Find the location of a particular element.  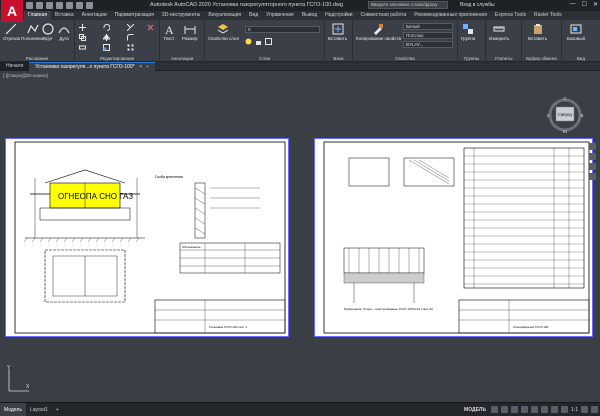

mirror-icon is located at coordinates (106, 37).